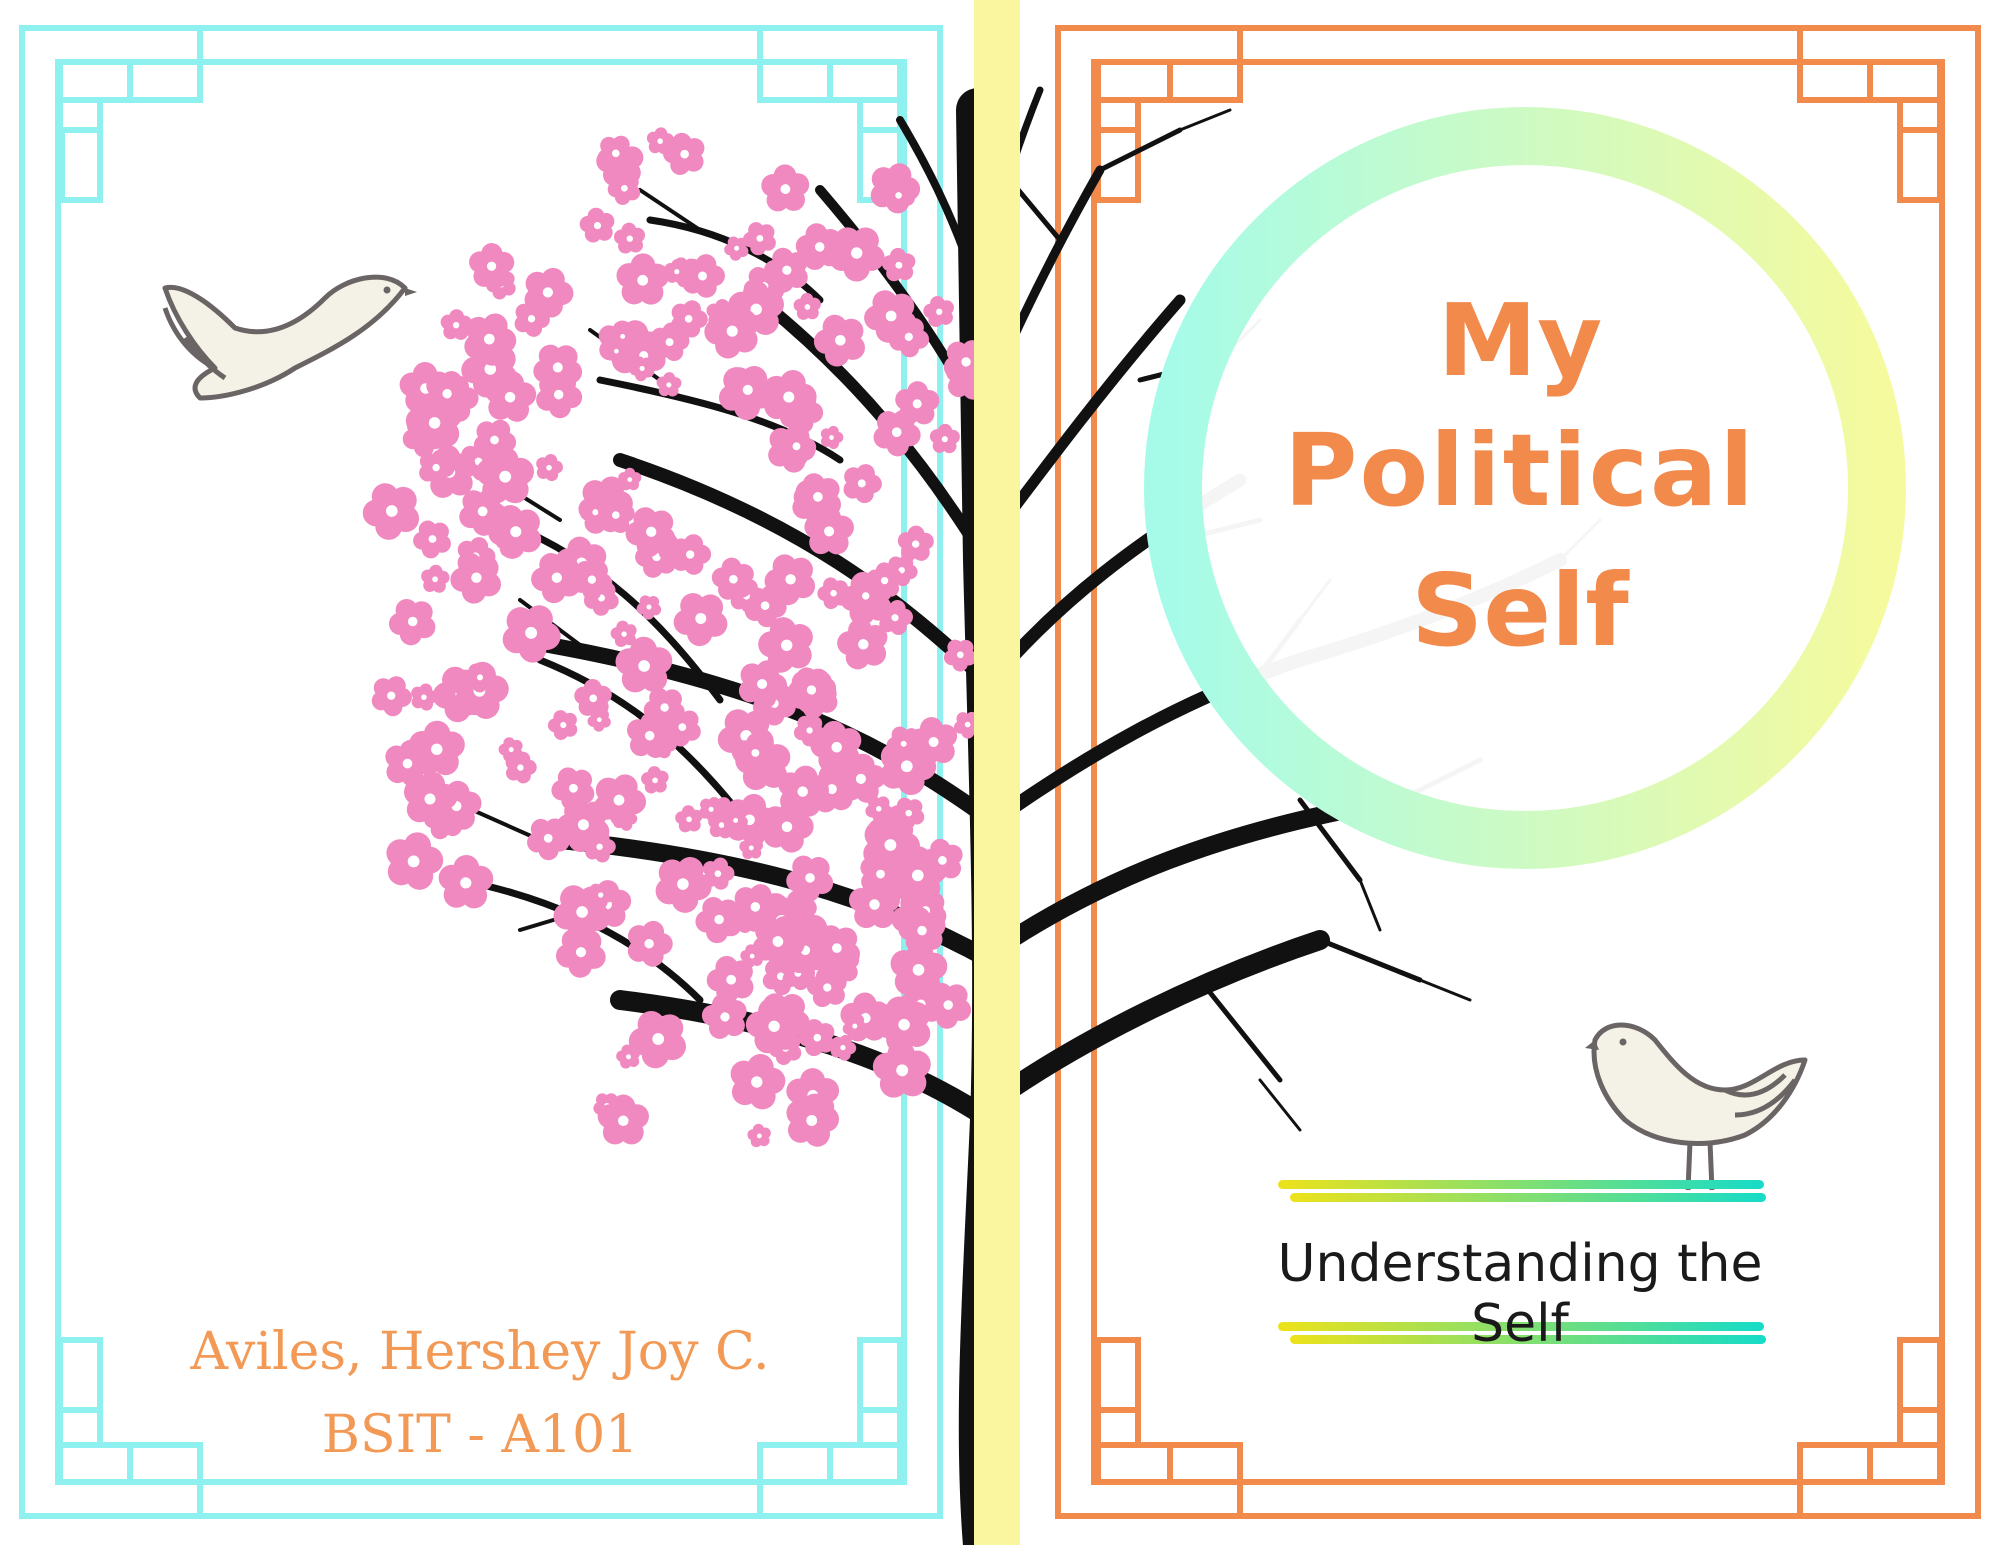 The image size is (2000, 1545). I want to click on cover-subtitle: Understanding the Self, so click(1520, 1294).